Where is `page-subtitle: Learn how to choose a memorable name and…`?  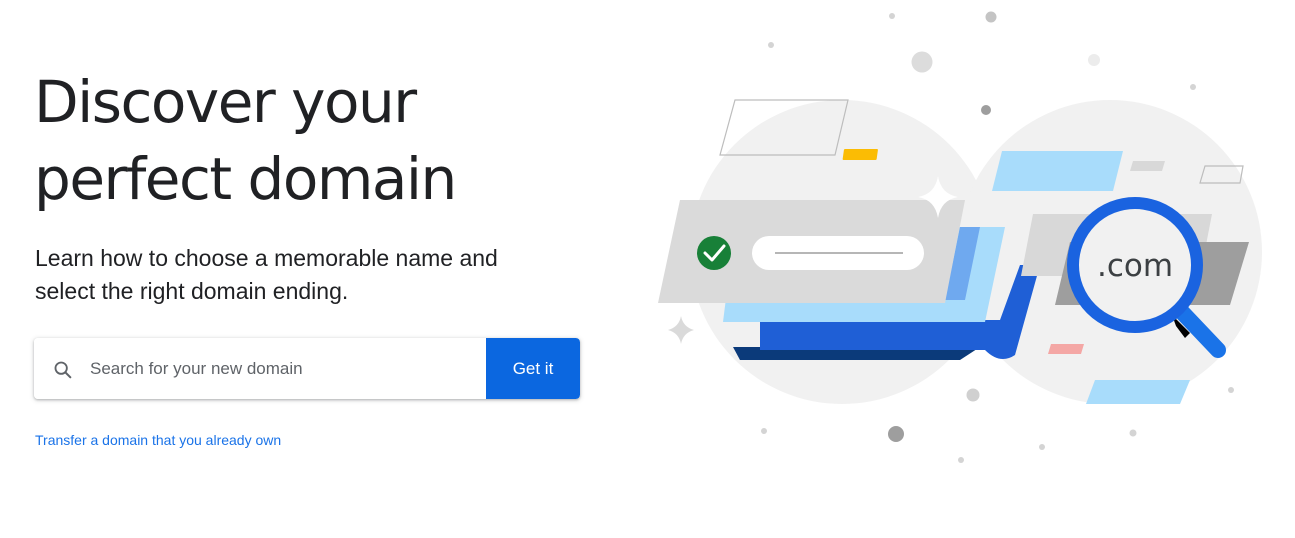 page-subtitle: Learn how to choose a memorable name and… is located at coordinates (305, 275).